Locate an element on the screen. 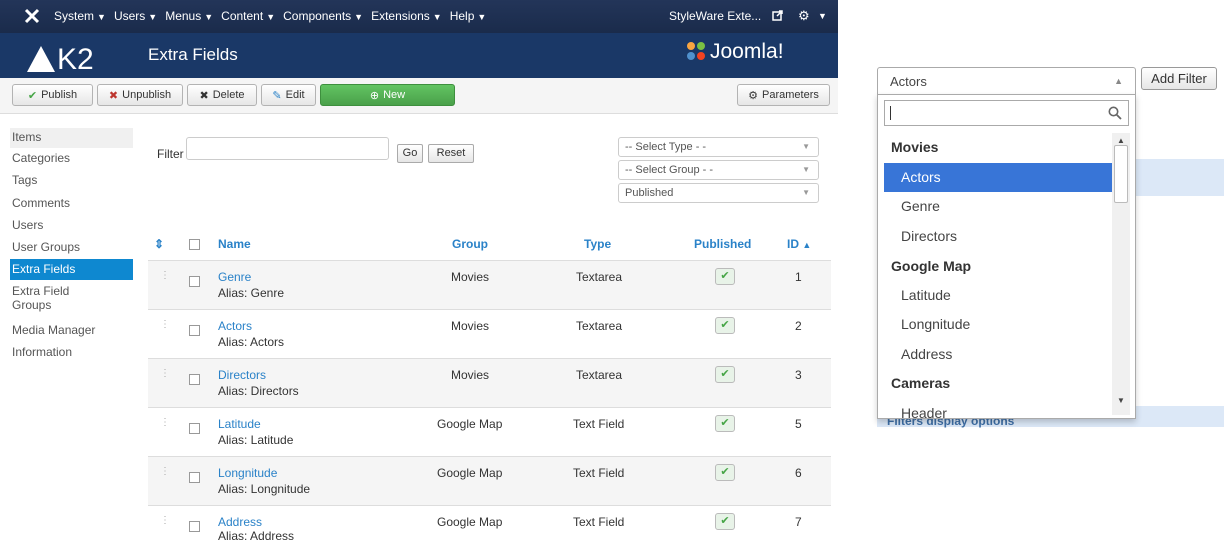 Image resolution: width=1224 pixels, height=545 pixels. column-header-name: Name is located at coordinates (234, 244).